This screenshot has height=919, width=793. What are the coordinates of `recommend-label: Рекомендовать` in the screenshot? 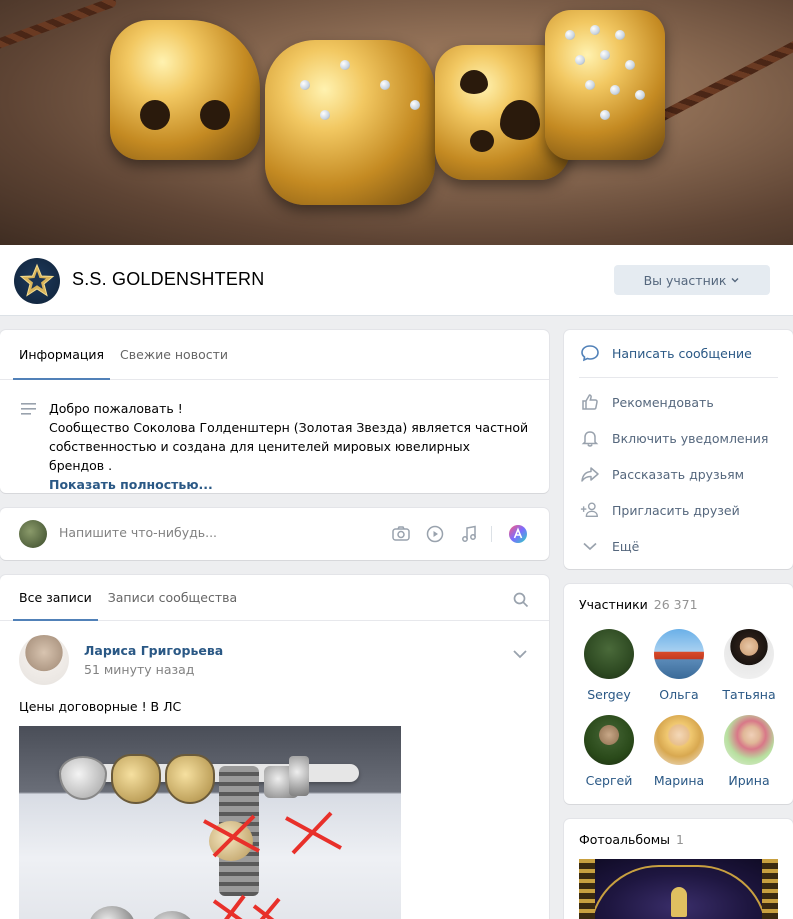 It's located at (663, 402).